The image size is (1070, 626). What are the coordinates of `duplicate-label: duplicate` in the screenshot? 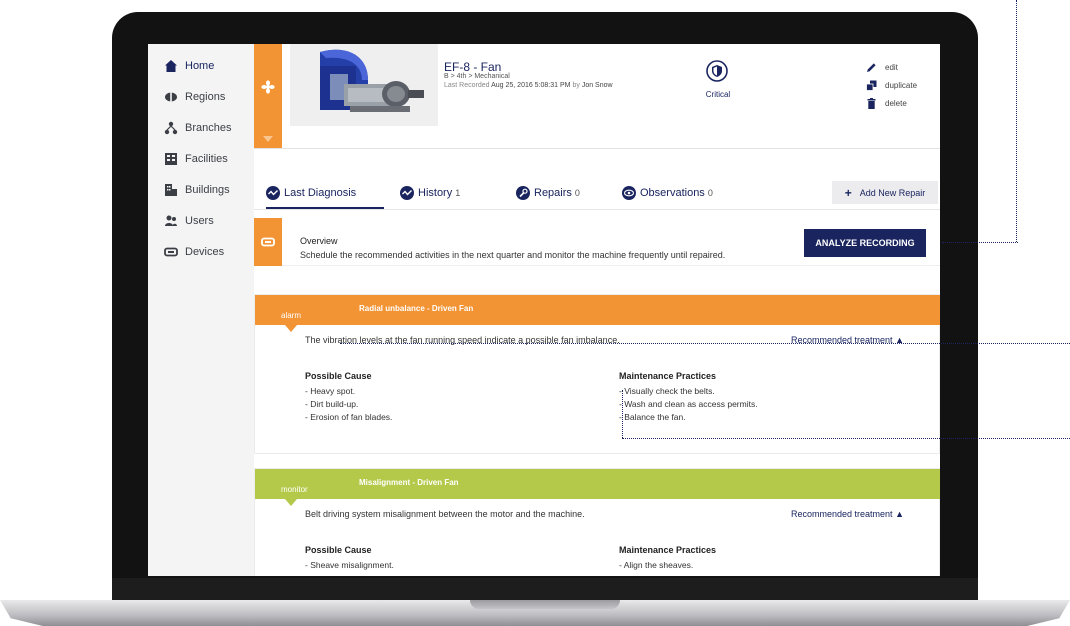 It's located at (901, 85).